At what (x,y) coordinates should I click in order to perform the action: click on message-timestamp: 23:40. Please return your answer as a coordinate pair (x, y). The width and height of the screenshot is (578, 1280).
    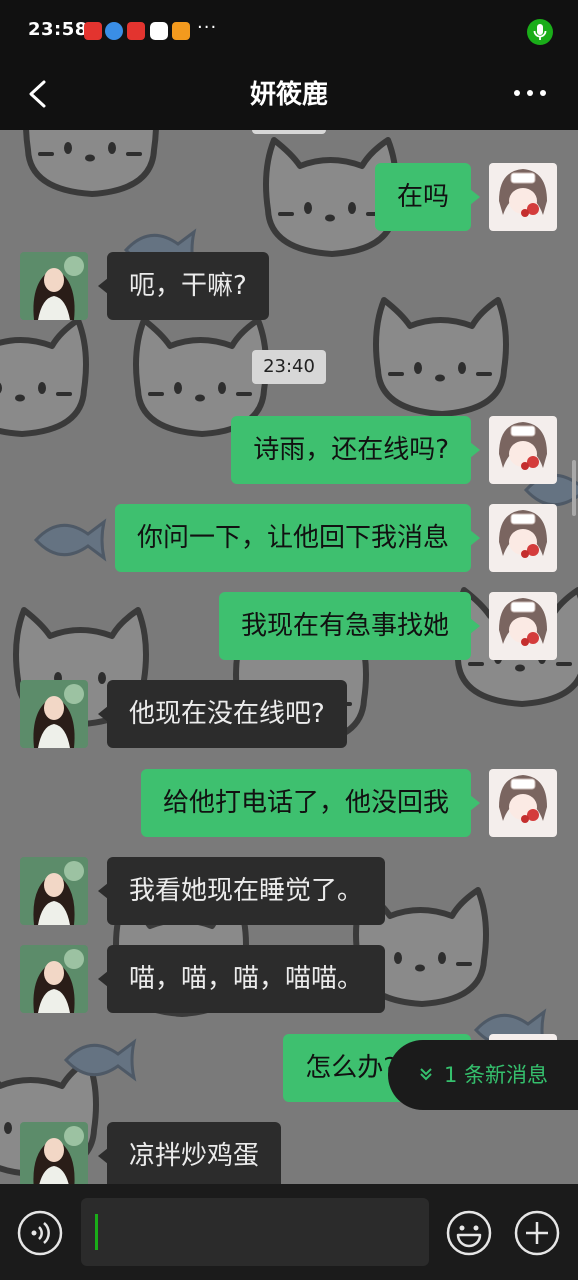
    Looking at the image, I should click on (289, 367).